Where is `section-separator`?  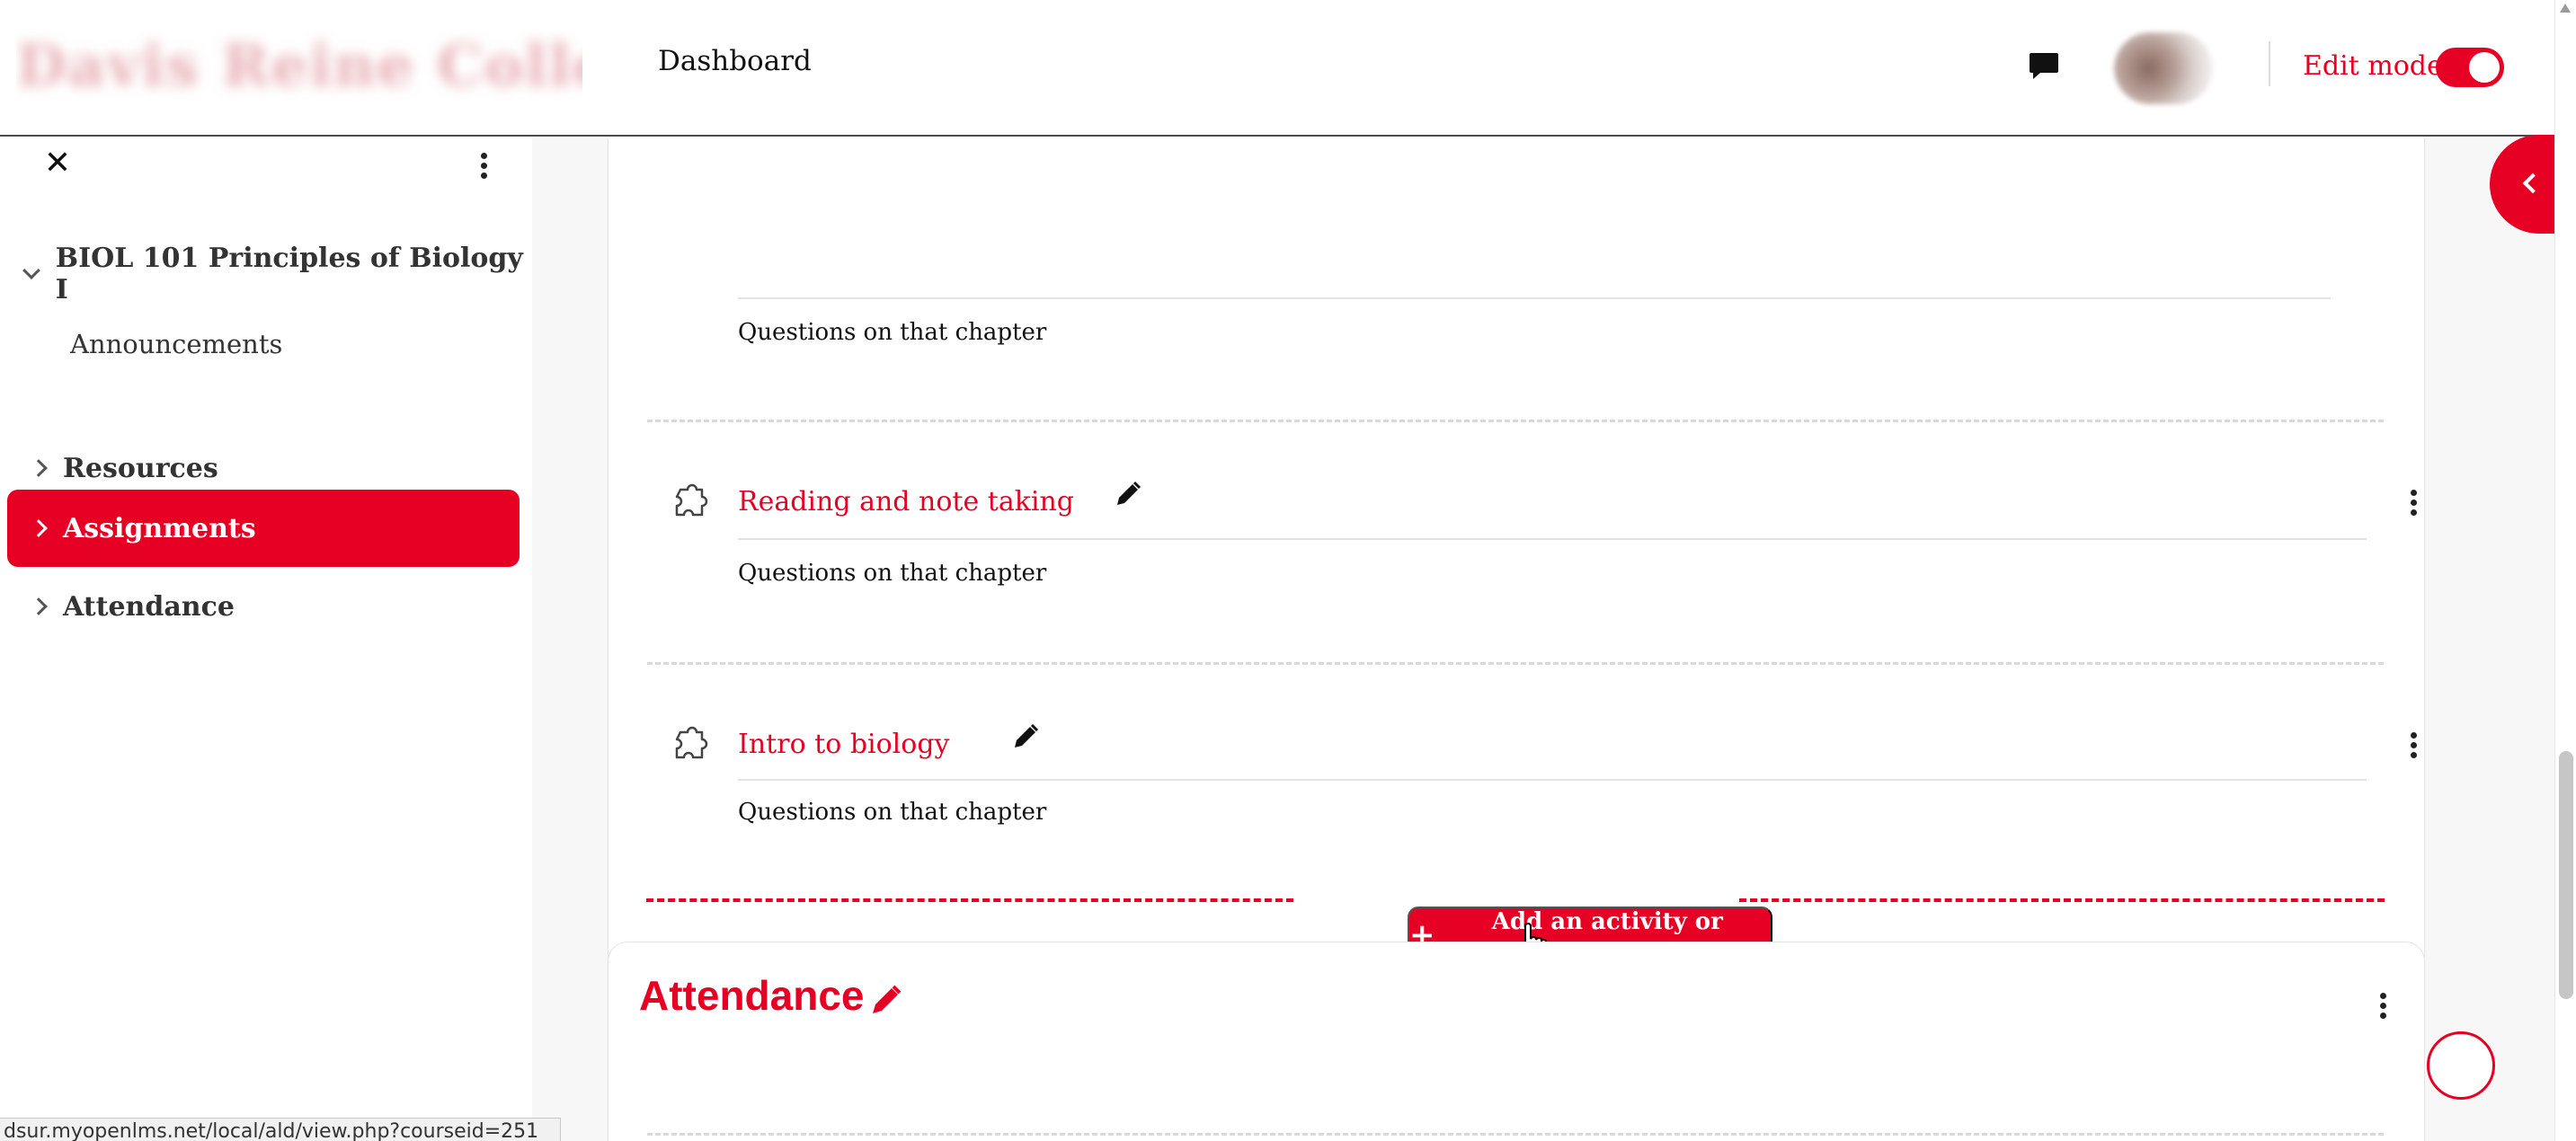 section-separator is located at coordinates (1515, 1134).